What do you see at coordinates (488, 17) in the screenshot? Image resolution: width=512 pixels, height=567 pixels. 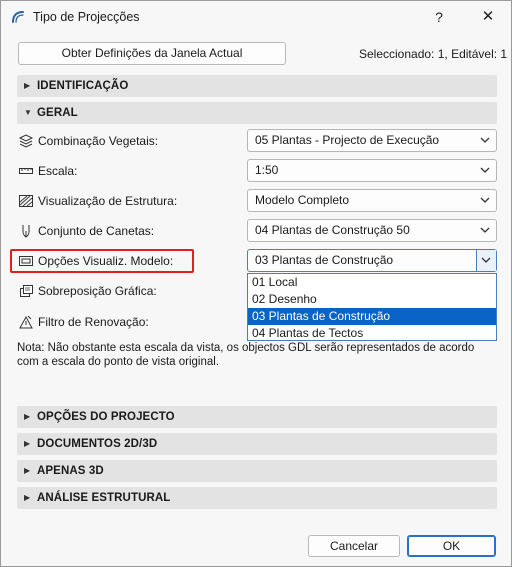 I see `close-button: ✕` at bounding box center [488, 17].